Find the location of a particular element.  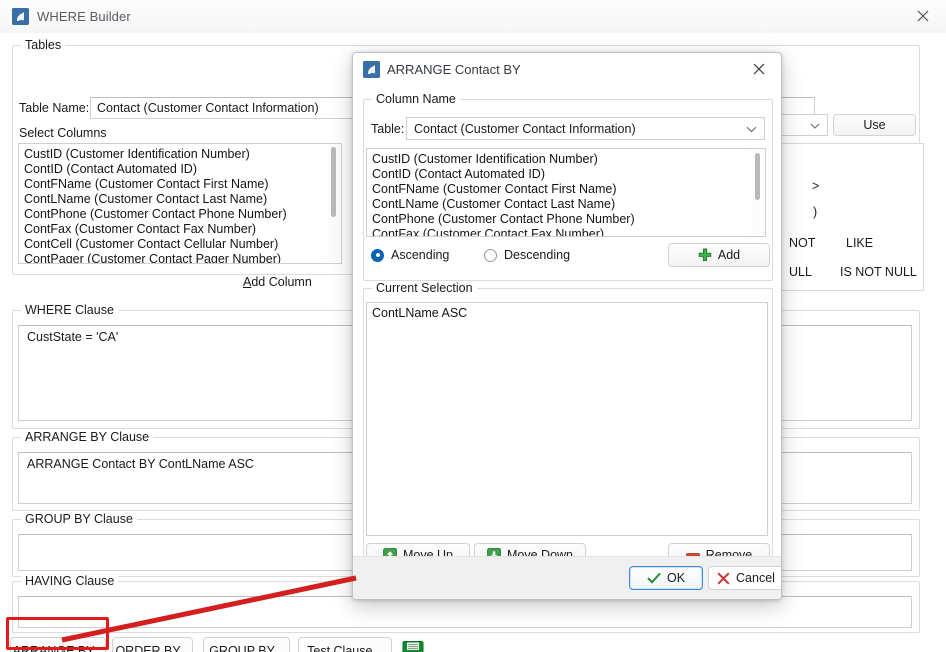

select-columns-option: ContID (Contact Automated ID) is located at coordinates (180, 169).